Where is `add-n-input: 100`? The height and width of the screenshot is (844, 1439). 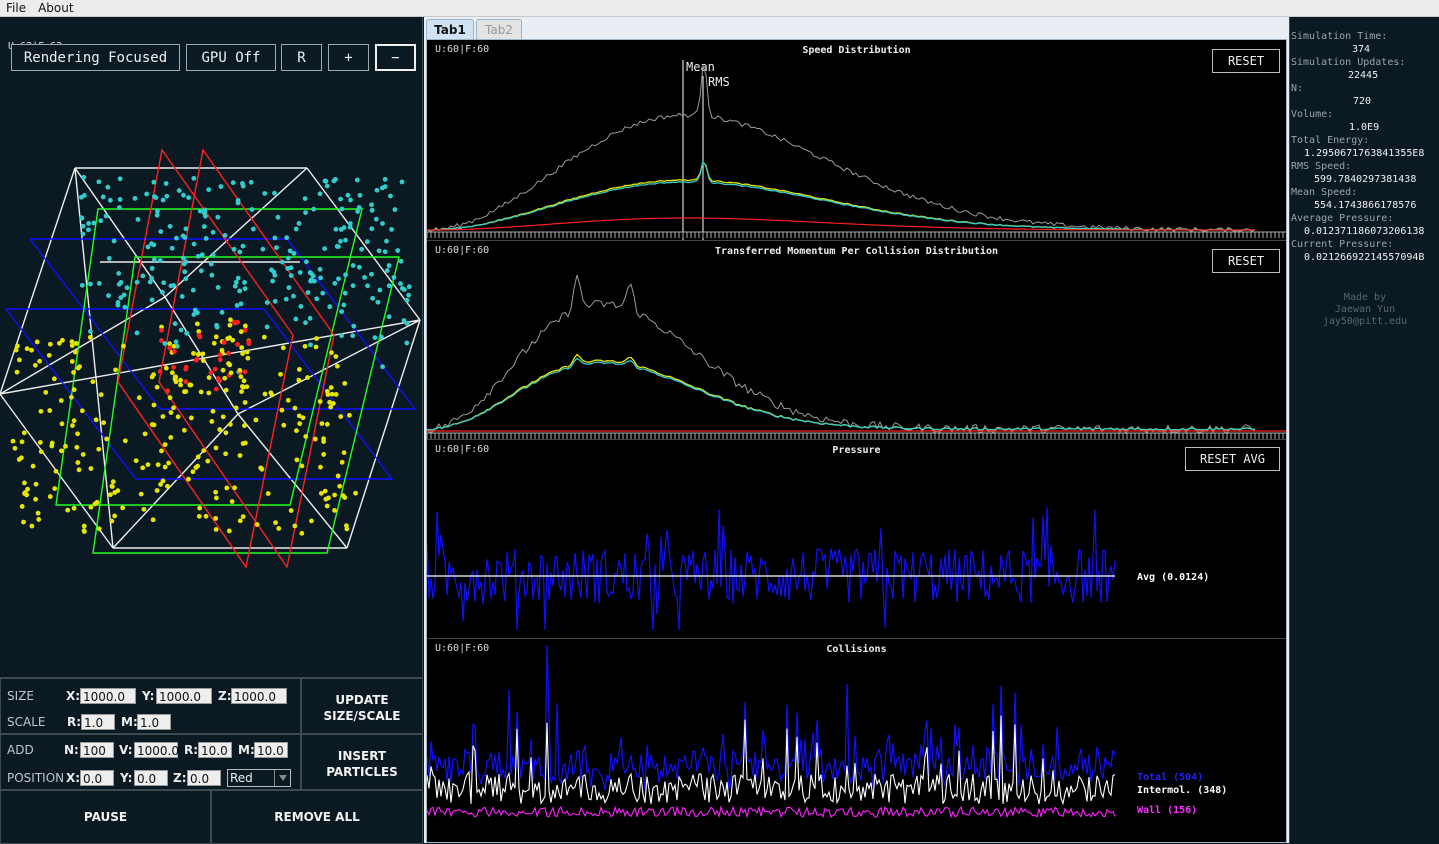
add-n-input: 100 is located at coordinates (97, 750).